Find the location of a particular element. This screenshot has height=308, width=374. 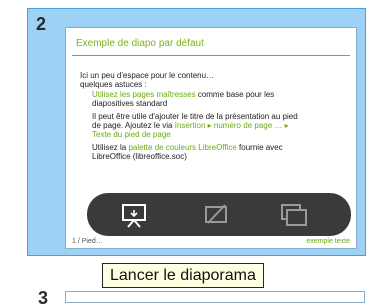

start-slideshow-button is located at coordinates (134, 214).